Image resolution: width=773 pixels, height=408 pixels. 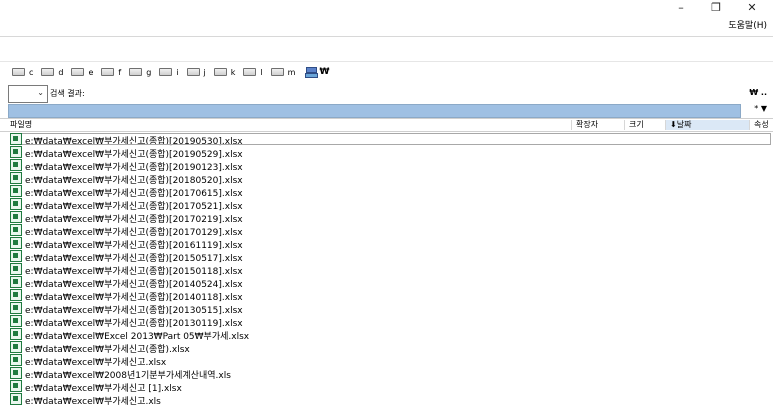 I want to click on file-path: e:₩data₩excel₩부가세신고.xls, so click(x=93, y=402).